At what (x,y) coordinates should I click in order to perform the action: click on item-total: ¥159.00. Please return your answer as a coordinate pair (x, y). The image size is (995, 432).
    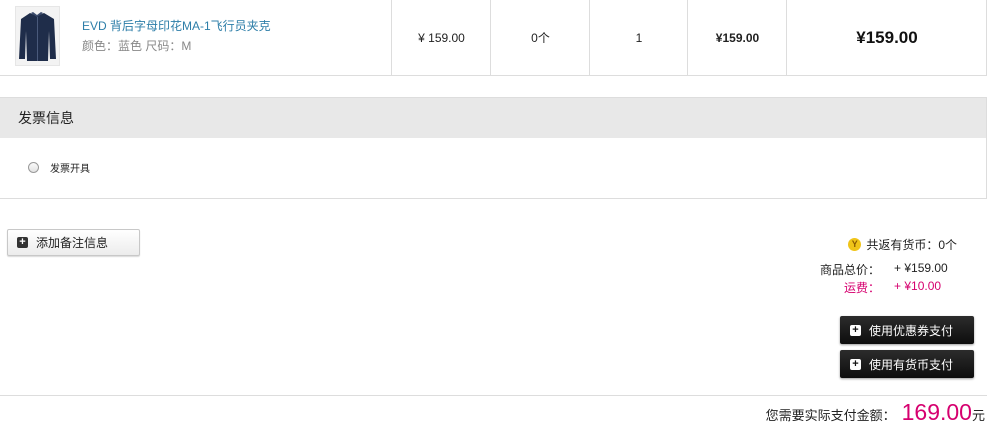
    Looking at the image, I should click on (886, 37).